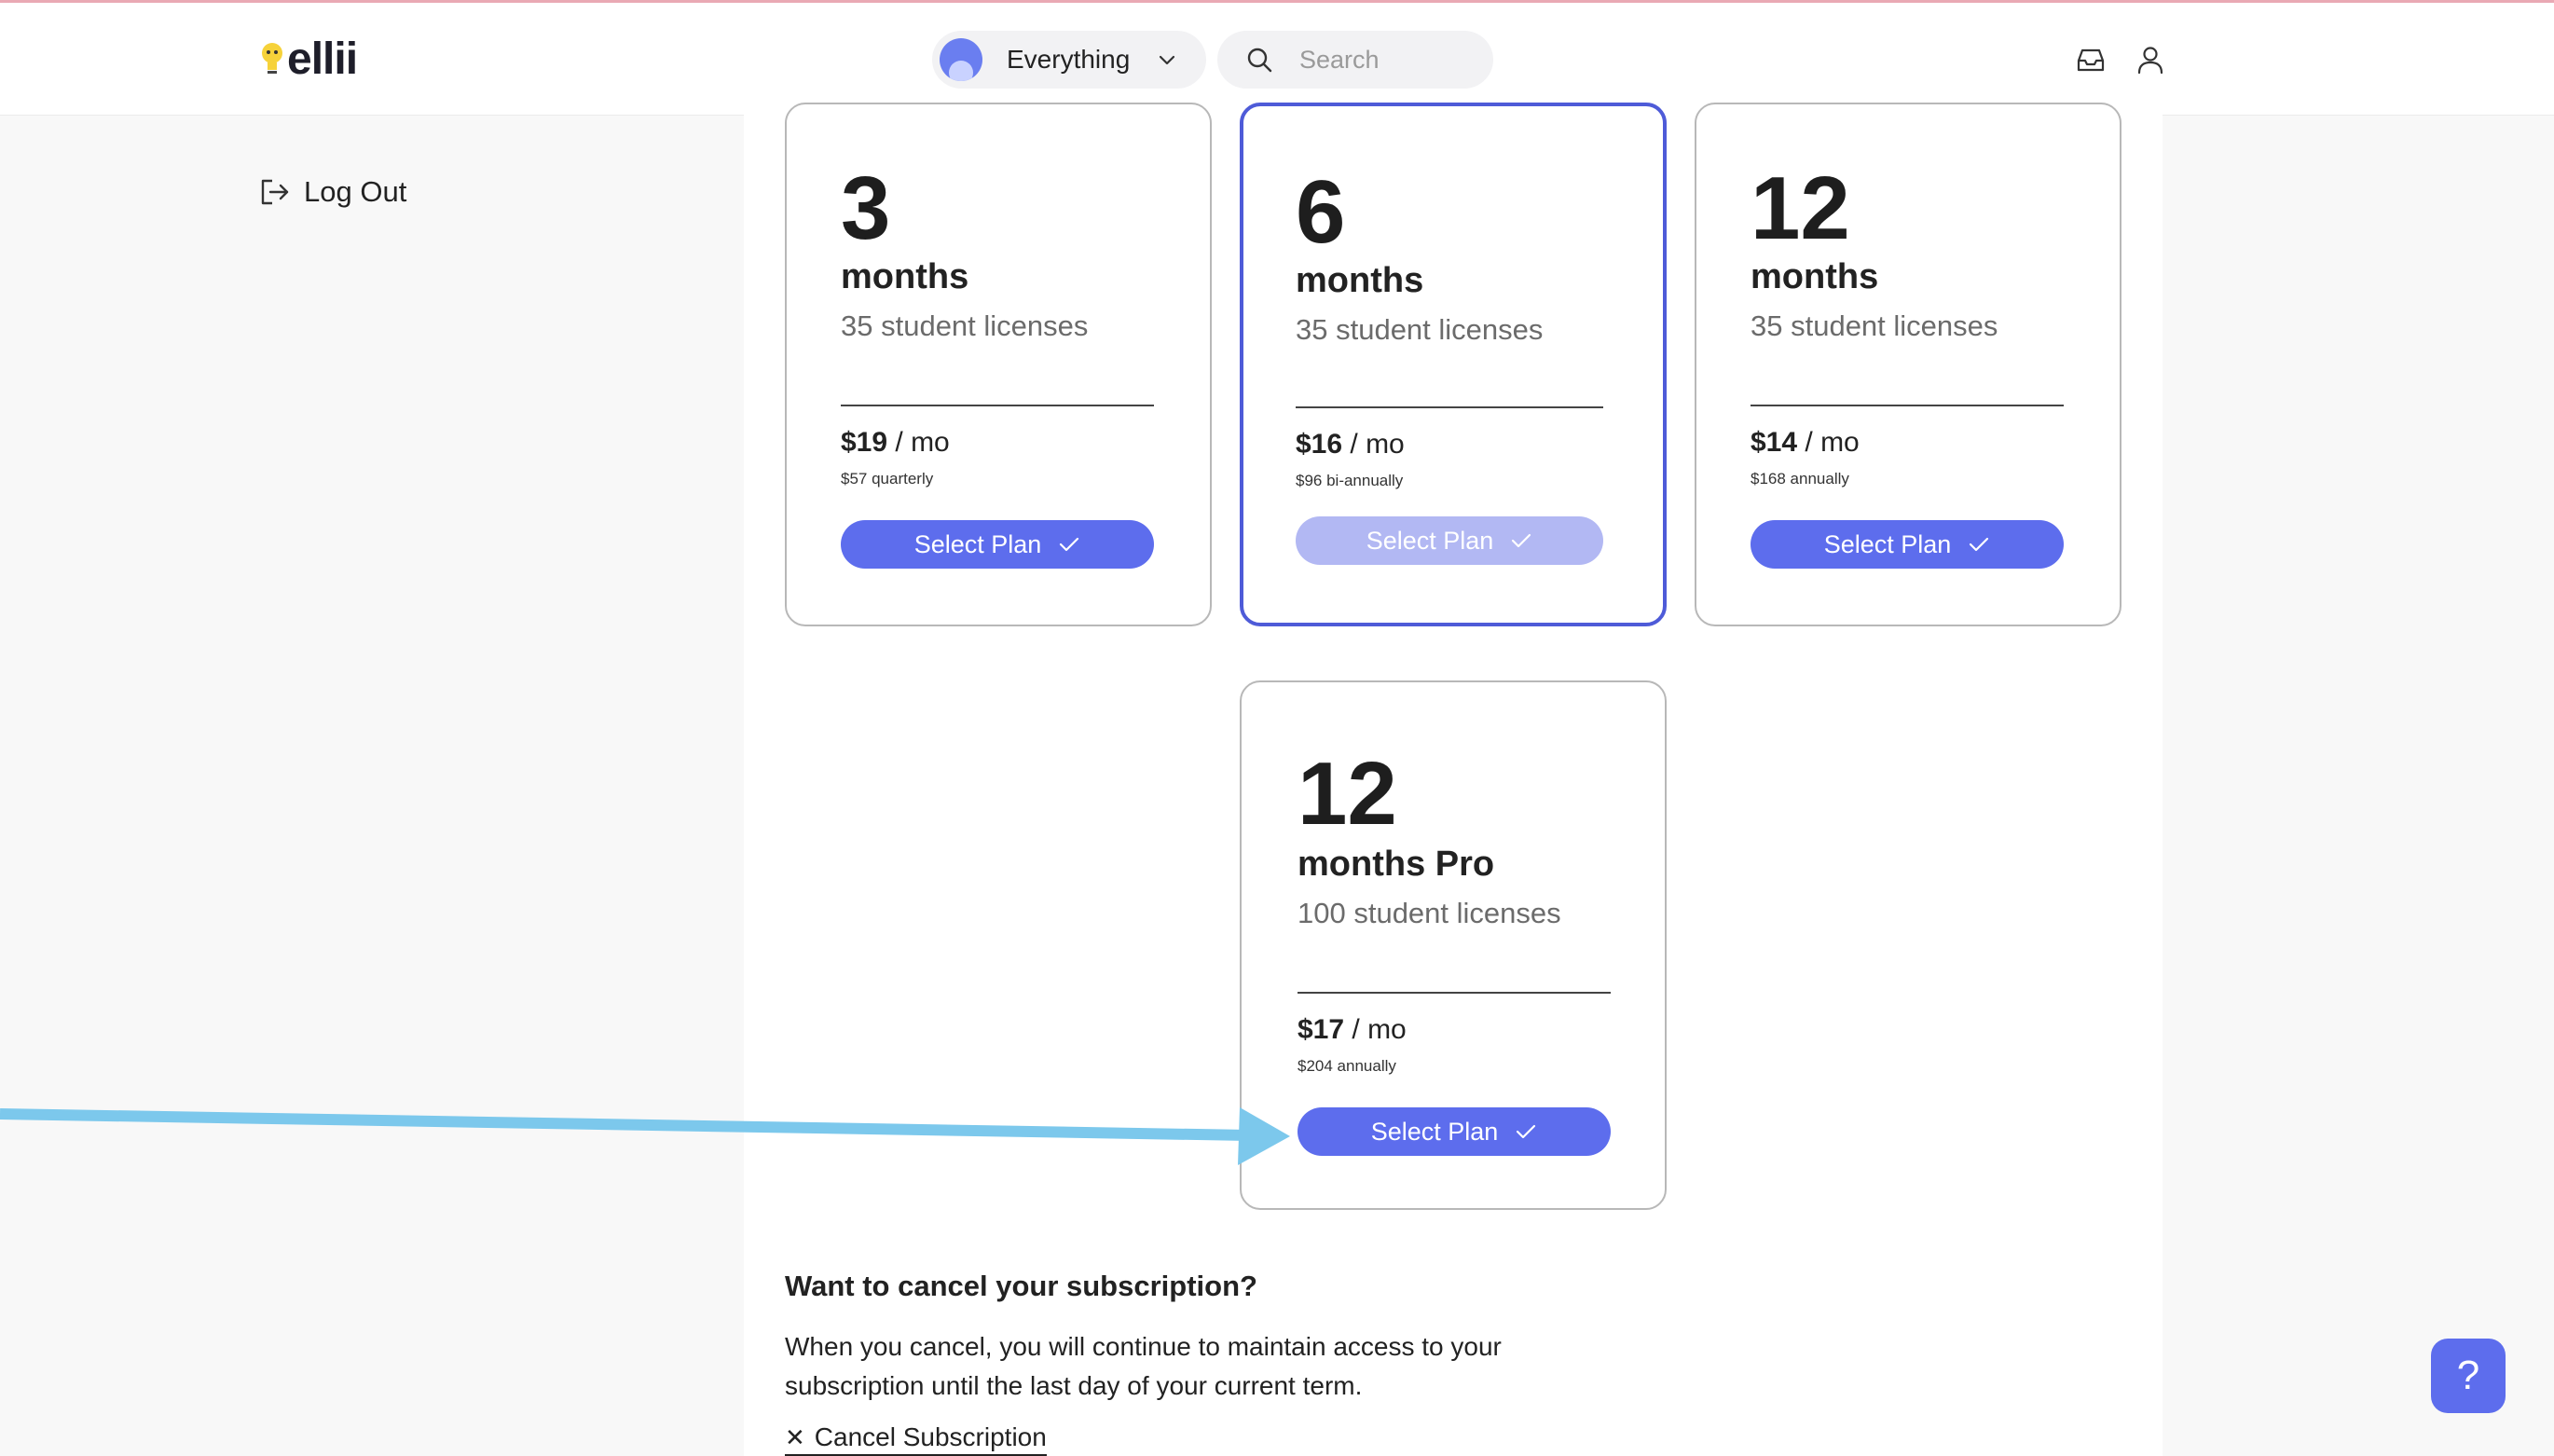  I want to click on plan-price-amount: $16, so click(1319, 444).